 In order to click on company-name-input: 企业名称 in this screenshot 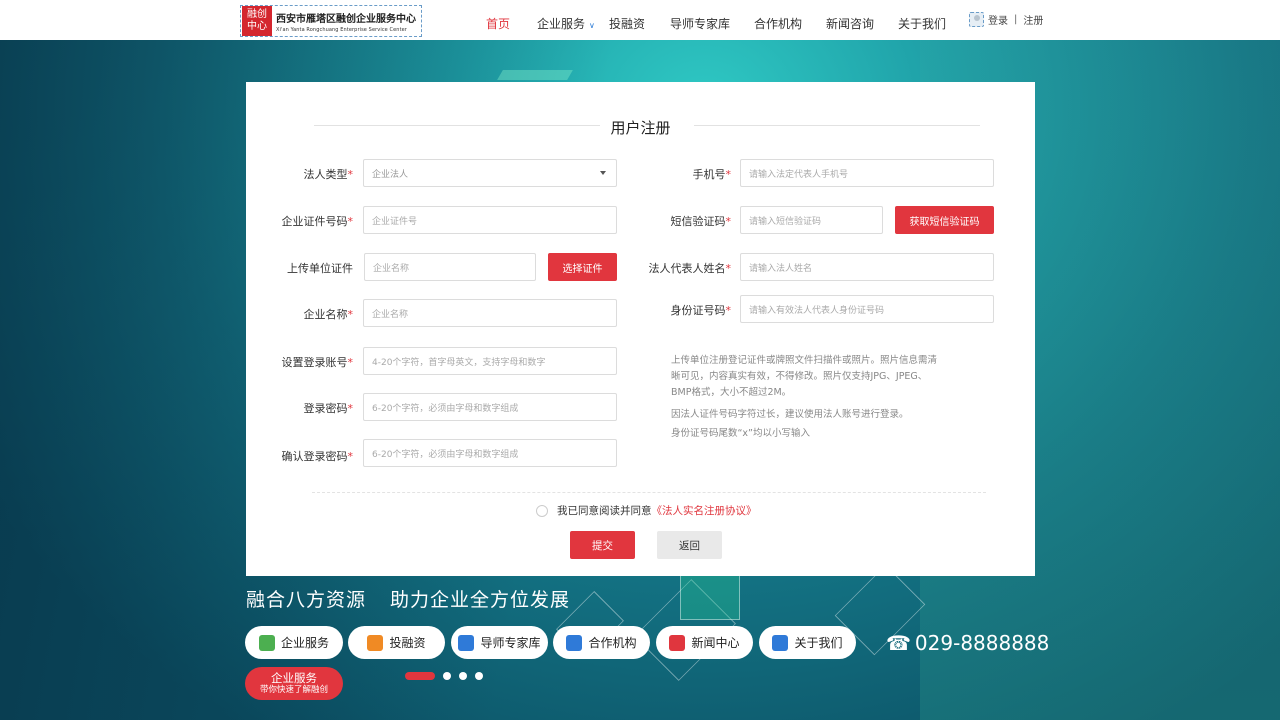, I will do `click(490, 313)`.